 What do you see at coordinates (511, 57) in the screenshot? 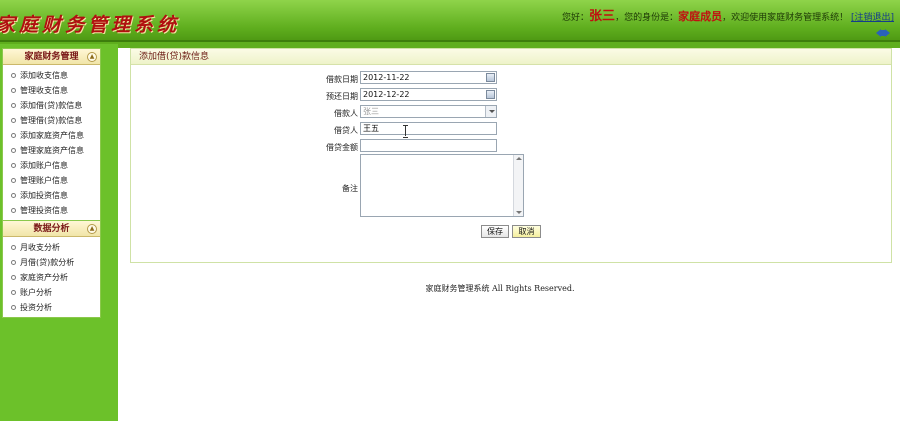
I see `form-title: 添加借(贷)款信息` at bounding box center [511, 57].